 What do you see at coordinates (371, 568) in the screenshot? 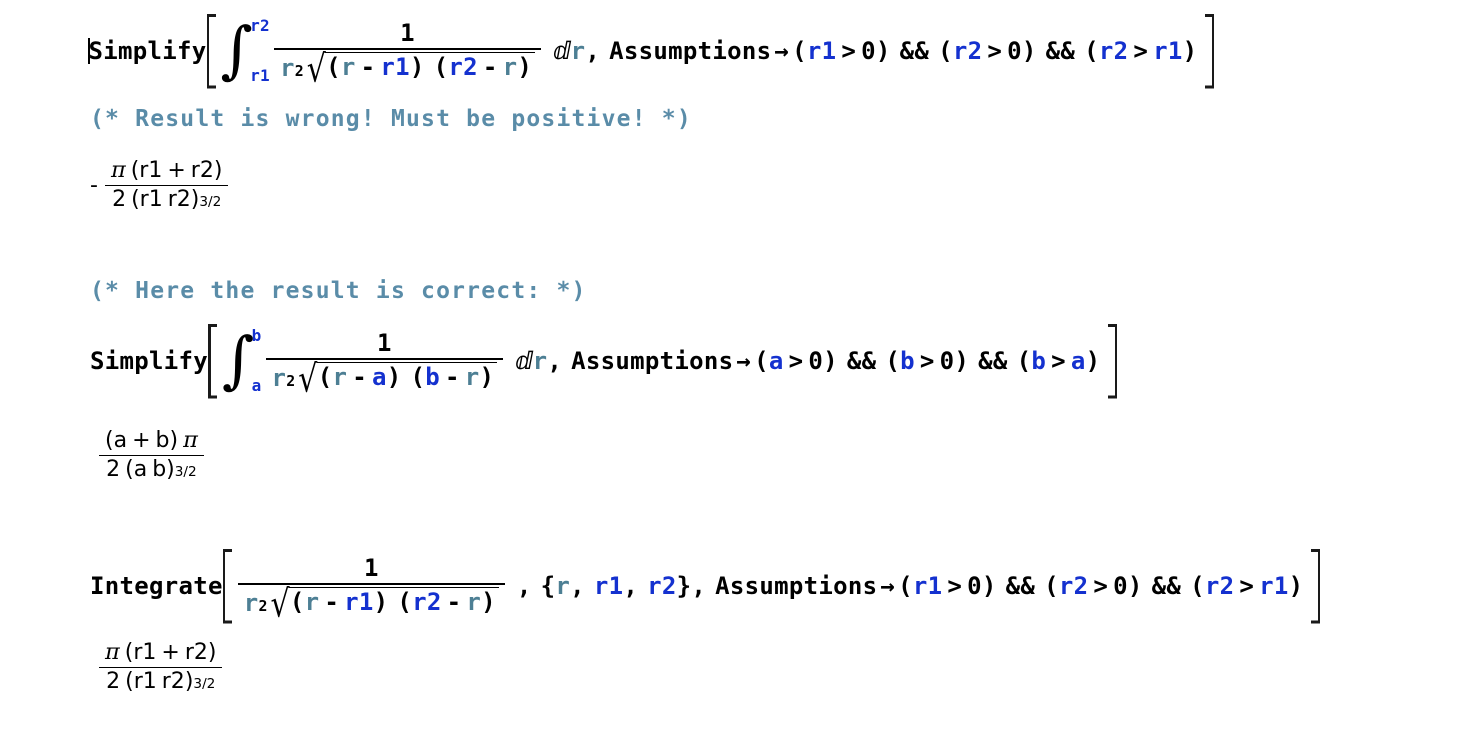
I see `fraction-numerator-3: 1` at bounding box center [371, 568].